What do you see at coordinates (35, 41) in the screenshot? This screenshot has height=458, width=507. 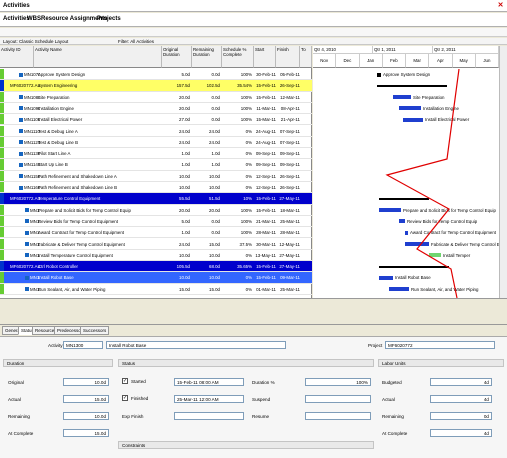 I see `layout-label: Layout: Classic Schedule Layout` at bounding box center [35, 41].